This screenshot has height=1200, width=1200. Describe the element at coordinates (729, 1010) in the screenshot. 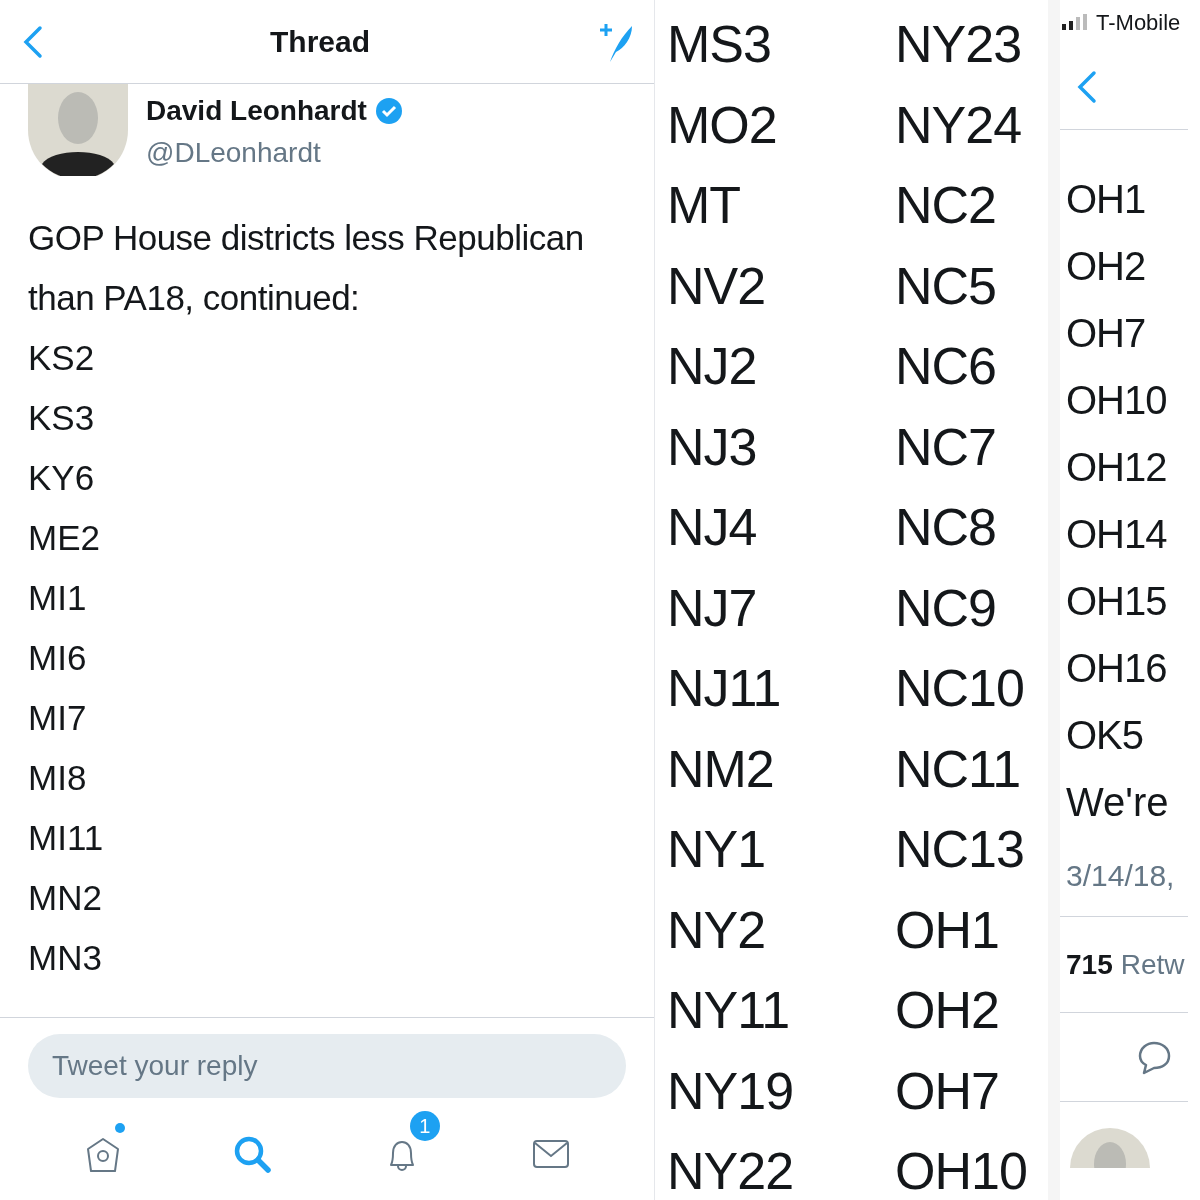

I see `district-line: NY11` at that location.